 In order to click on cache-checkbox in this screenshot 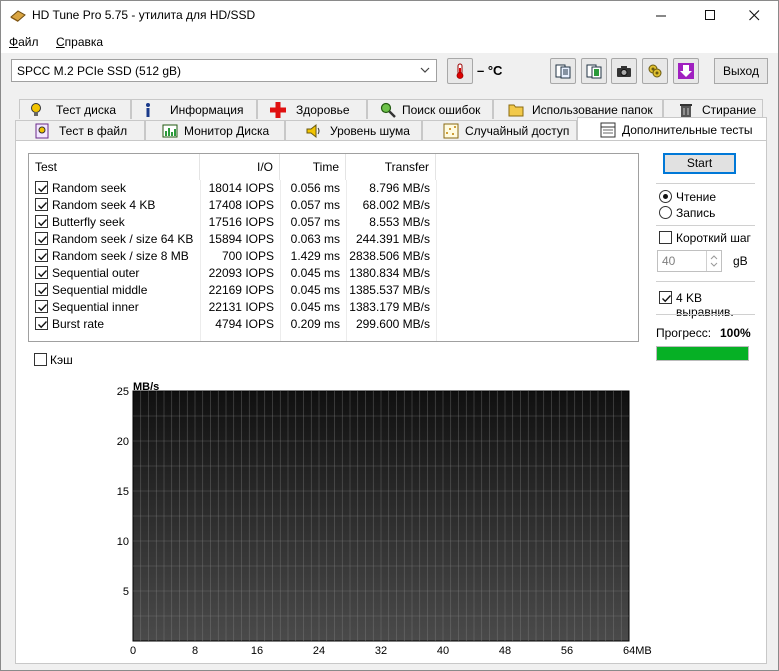, I will do `click(40, 359)`.